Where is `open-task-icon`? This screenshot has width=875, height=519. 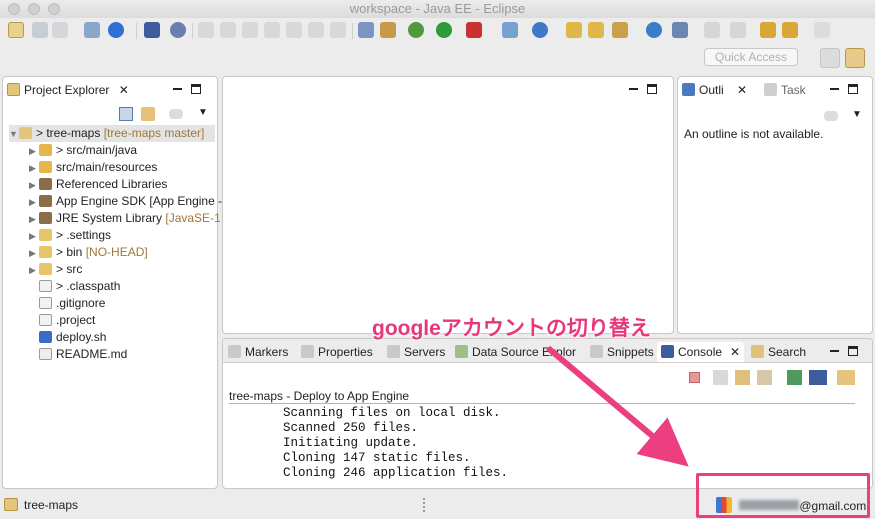
open-task-icon is located at coordinates (596, 30).